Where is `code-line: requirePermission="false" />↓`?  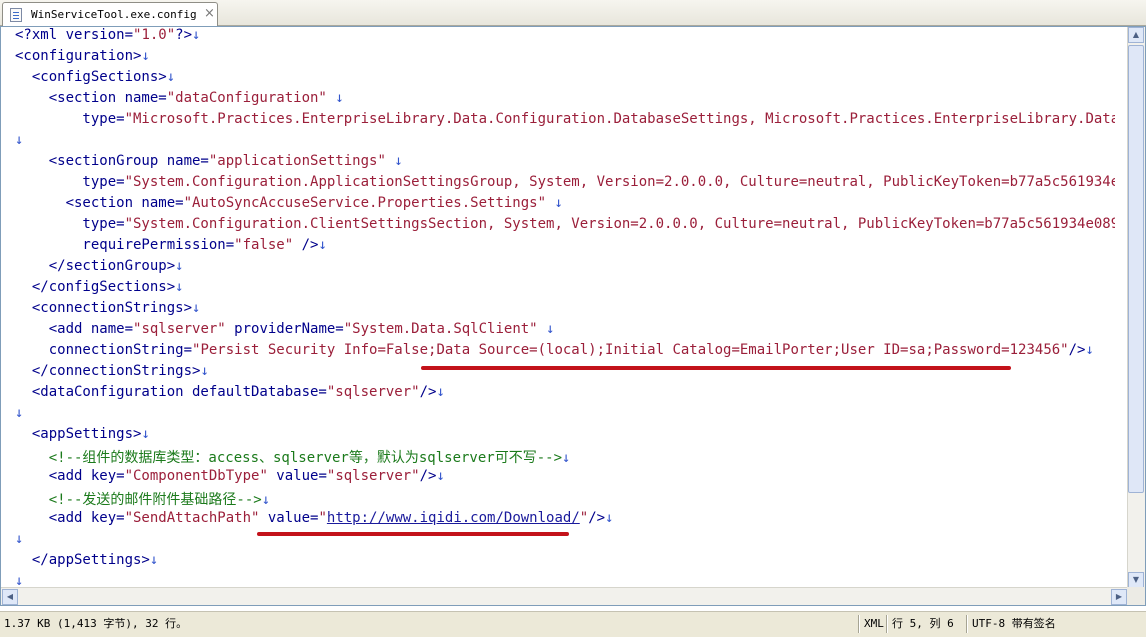 code-line: requirePermission="false" />↓ is located at coordinates (171, 247).